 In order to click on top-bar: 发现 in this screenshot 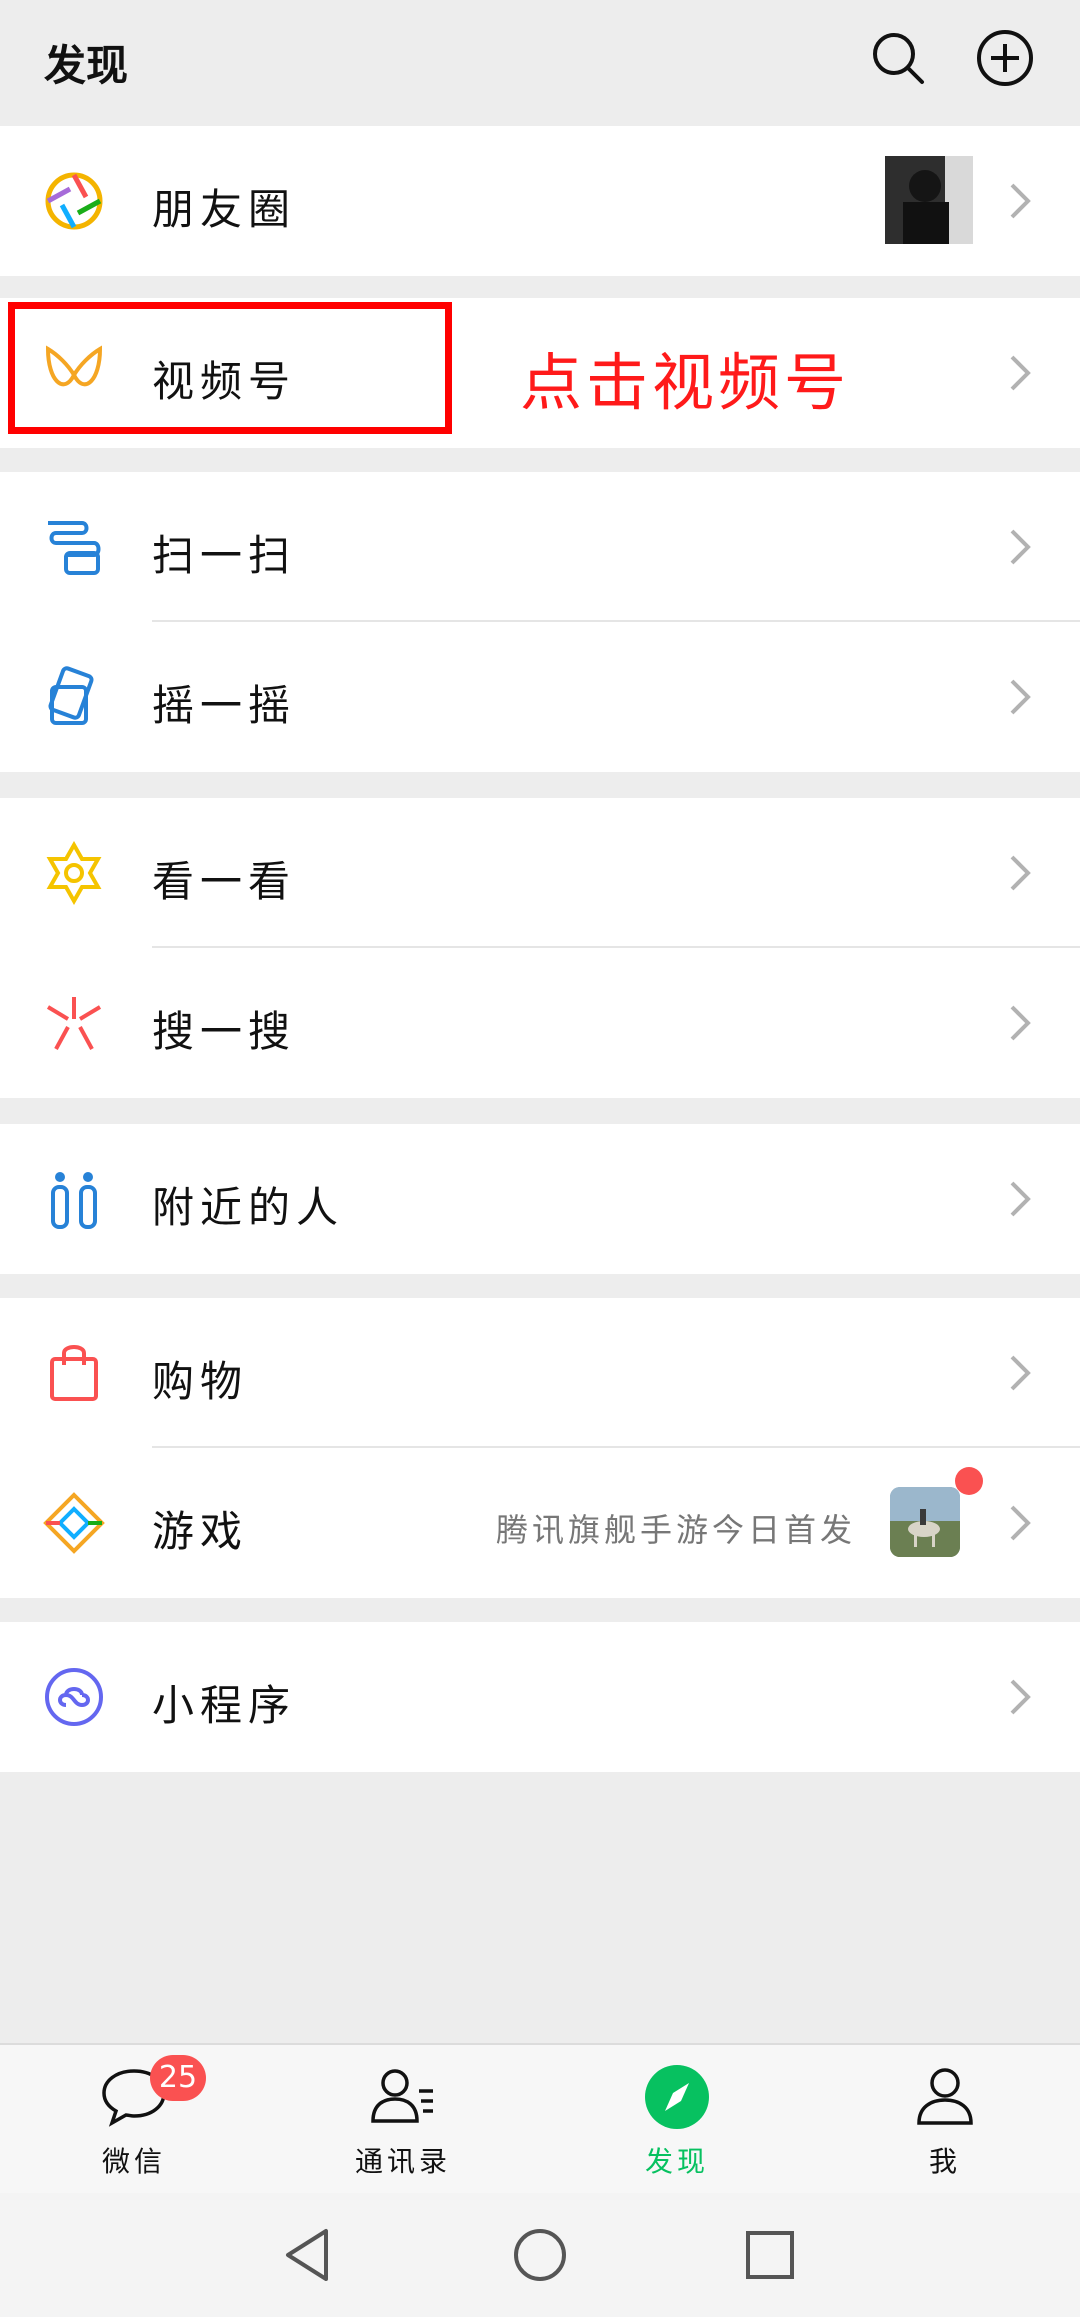, I will do `click(540, 63)`.